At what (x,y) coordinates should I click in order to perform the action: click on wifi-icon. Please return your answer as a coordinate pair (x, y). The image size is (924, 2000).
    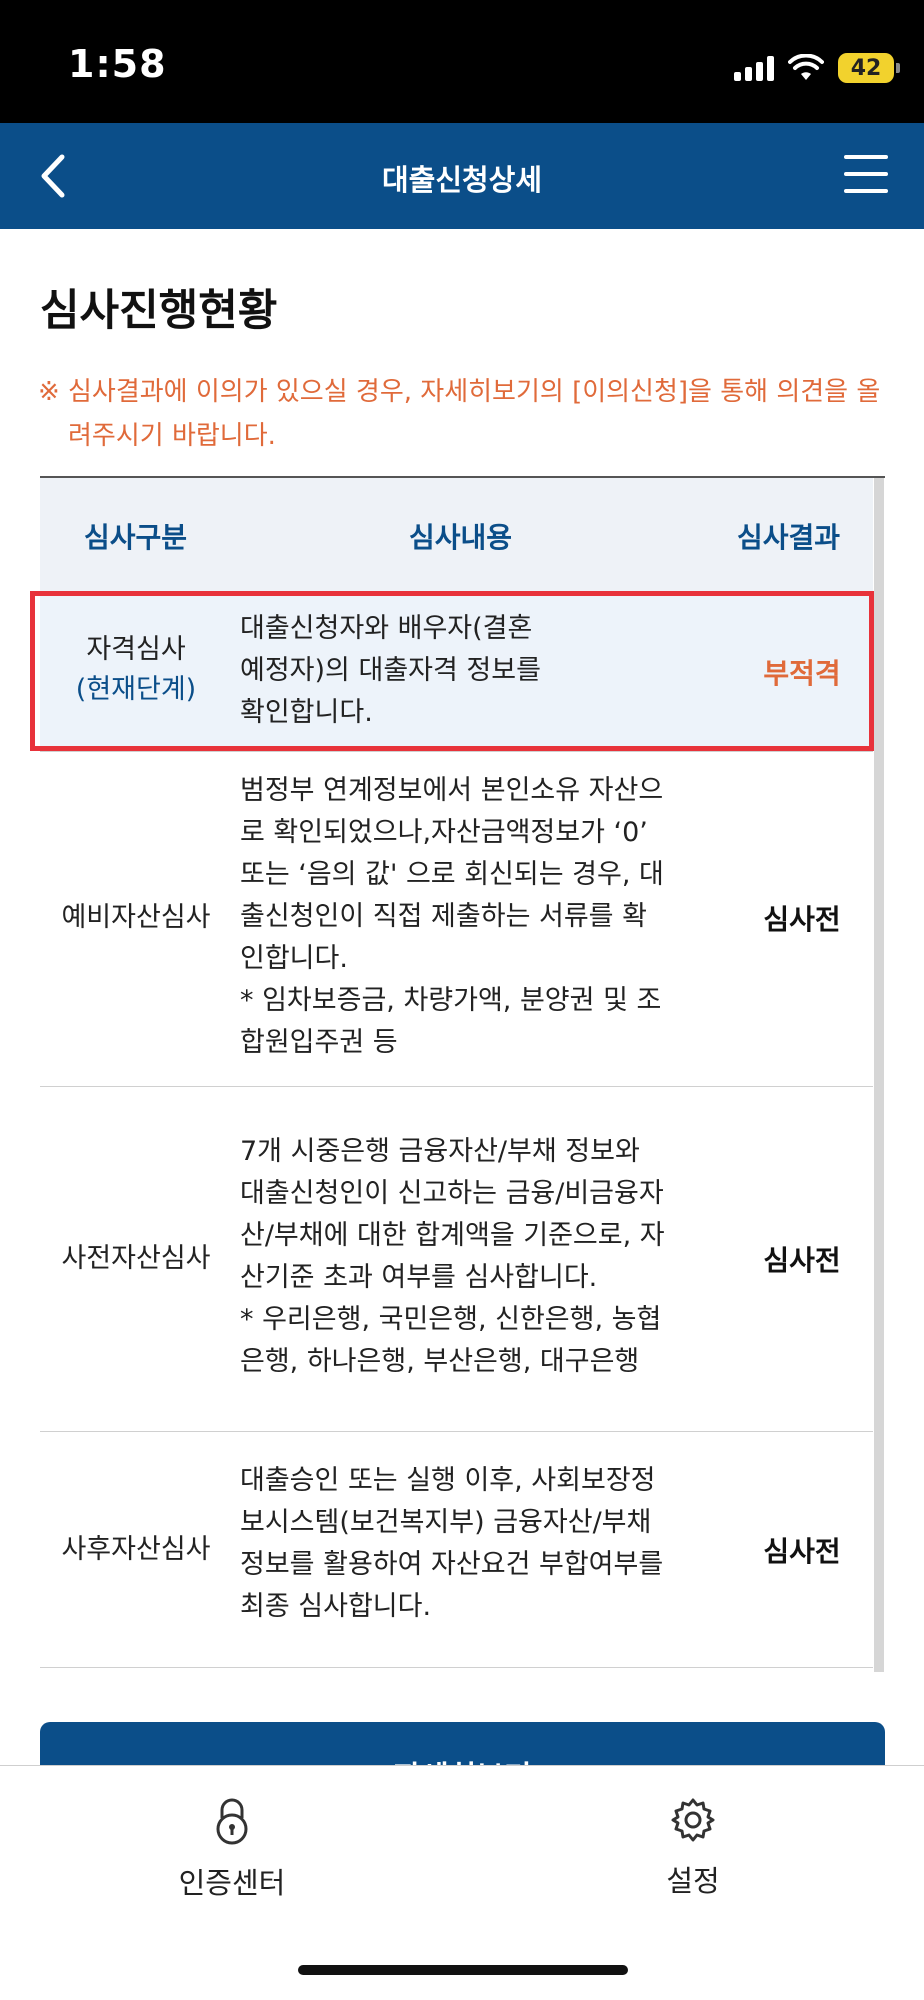
    Looking at the image, I should click on (806, 67).